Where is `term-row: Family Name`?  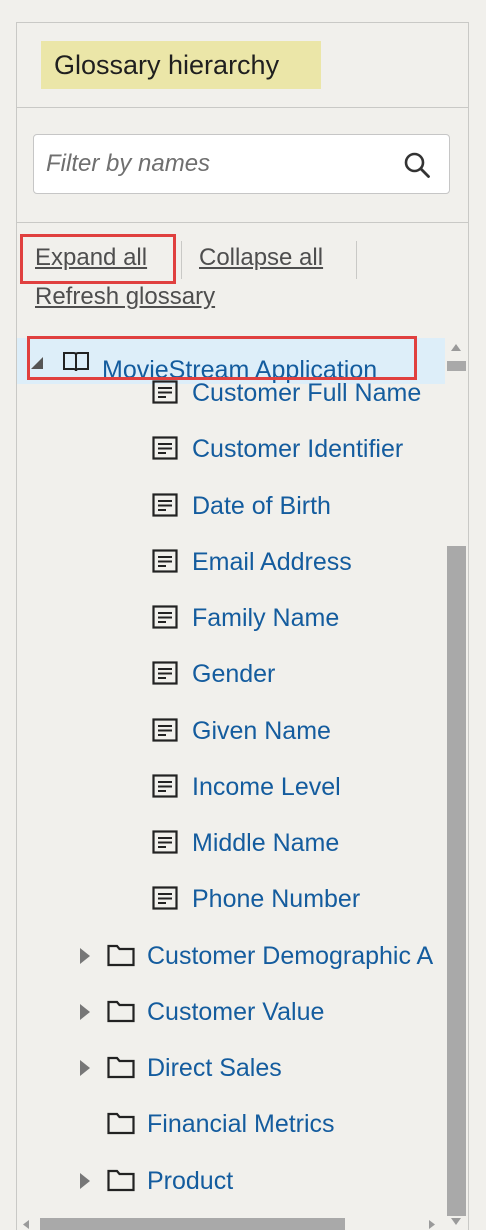
term-row: Family Name is located at coordinates (231, 618).